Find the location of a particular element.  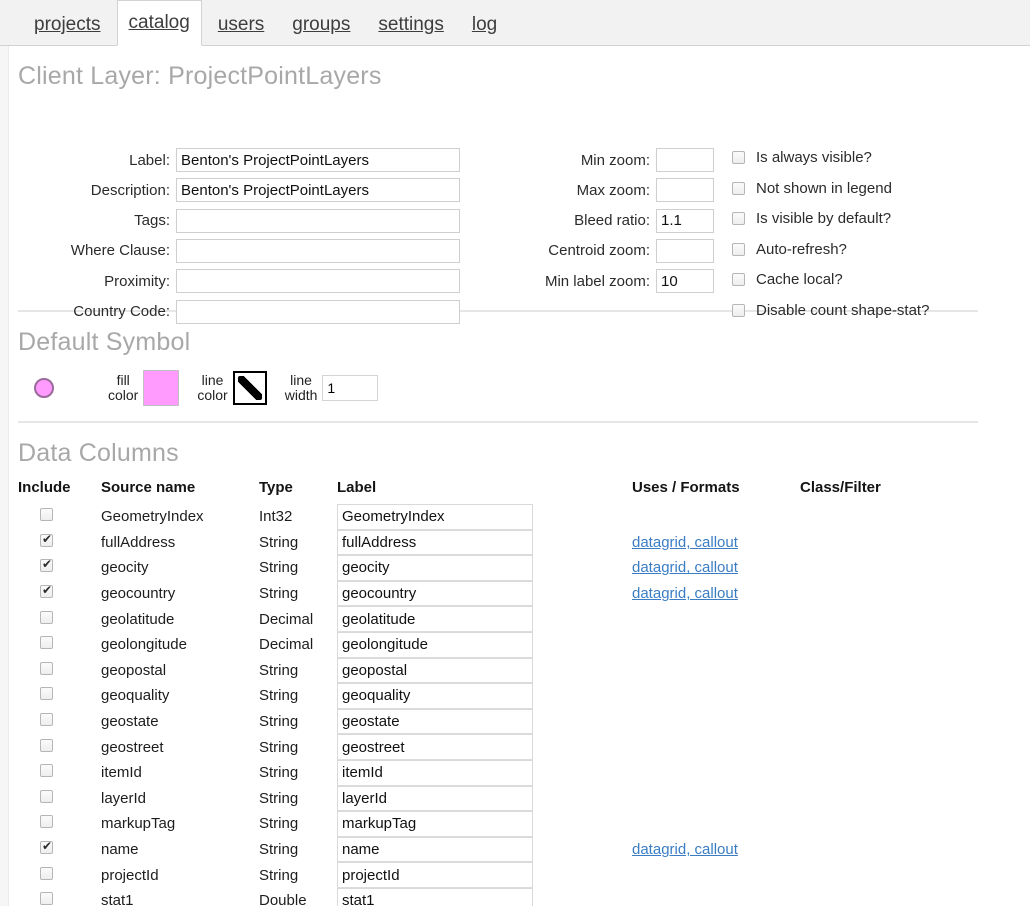

label-input-geopostal is located at coordinates (435, 670).